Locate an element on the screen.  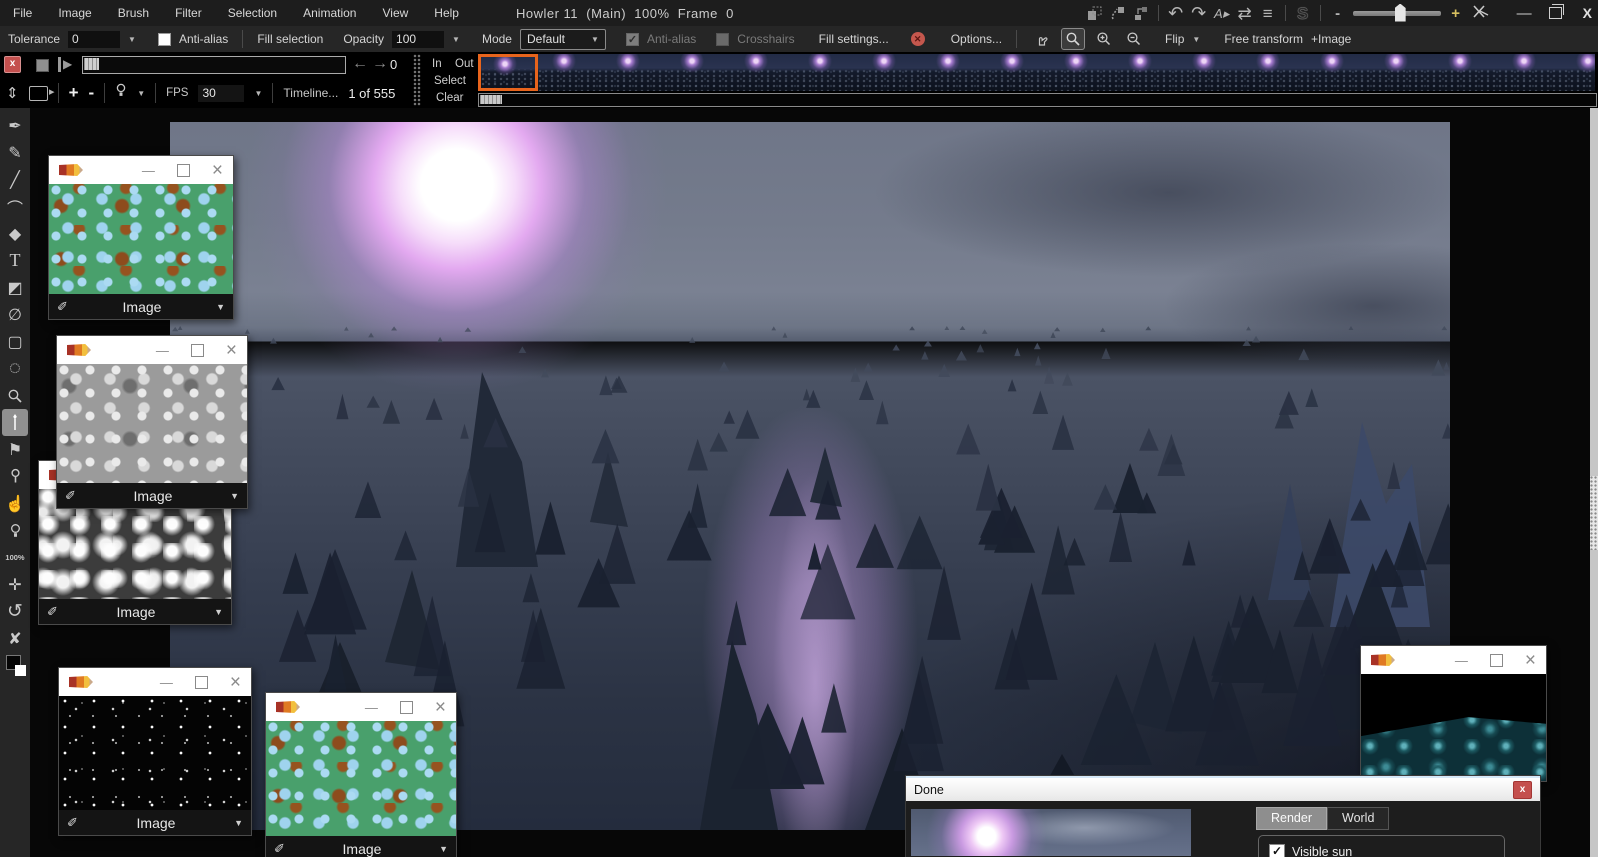
transform-cut-icon is located at coordinates (1480, 13).